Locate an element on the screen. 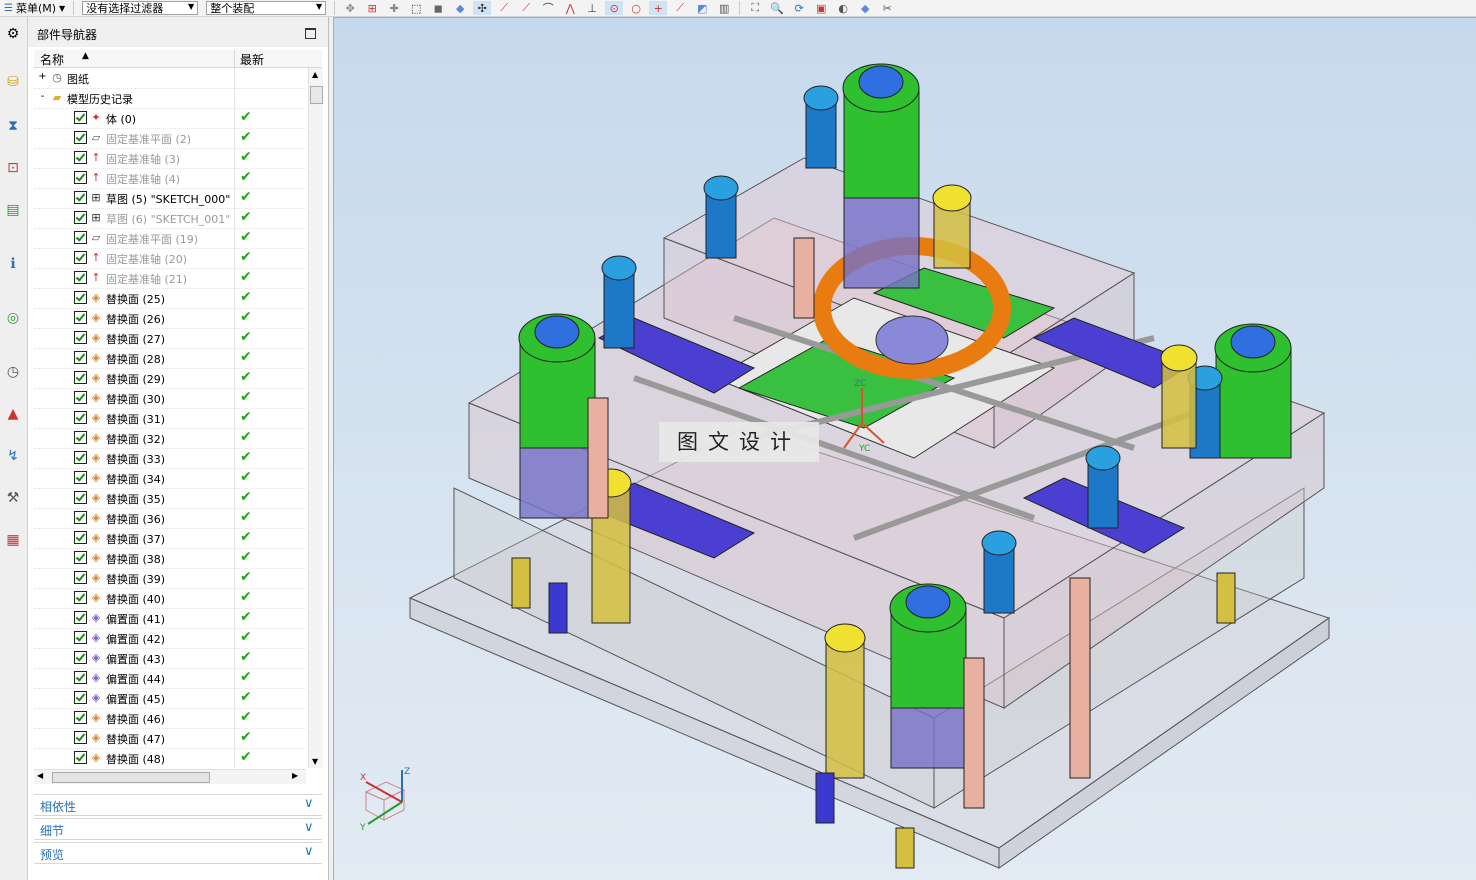 The image size is (1476, 880). existing-point-icon: + is located at coordinates (658, 8).